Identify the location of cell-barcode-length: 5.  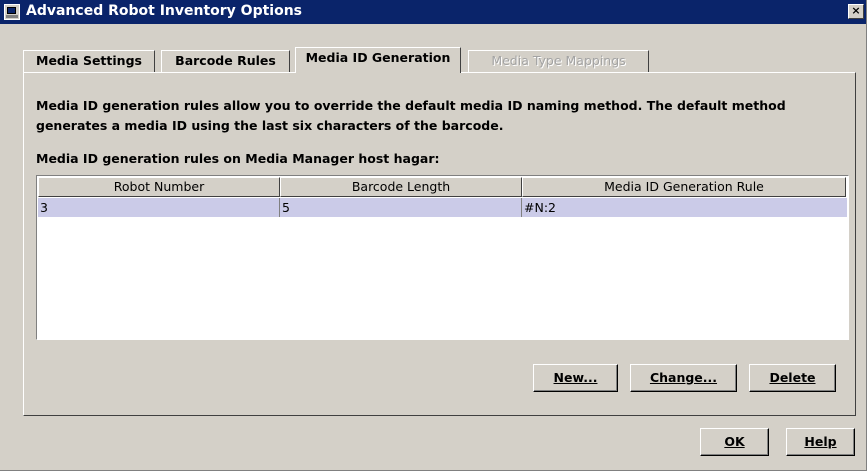
(401, 207).